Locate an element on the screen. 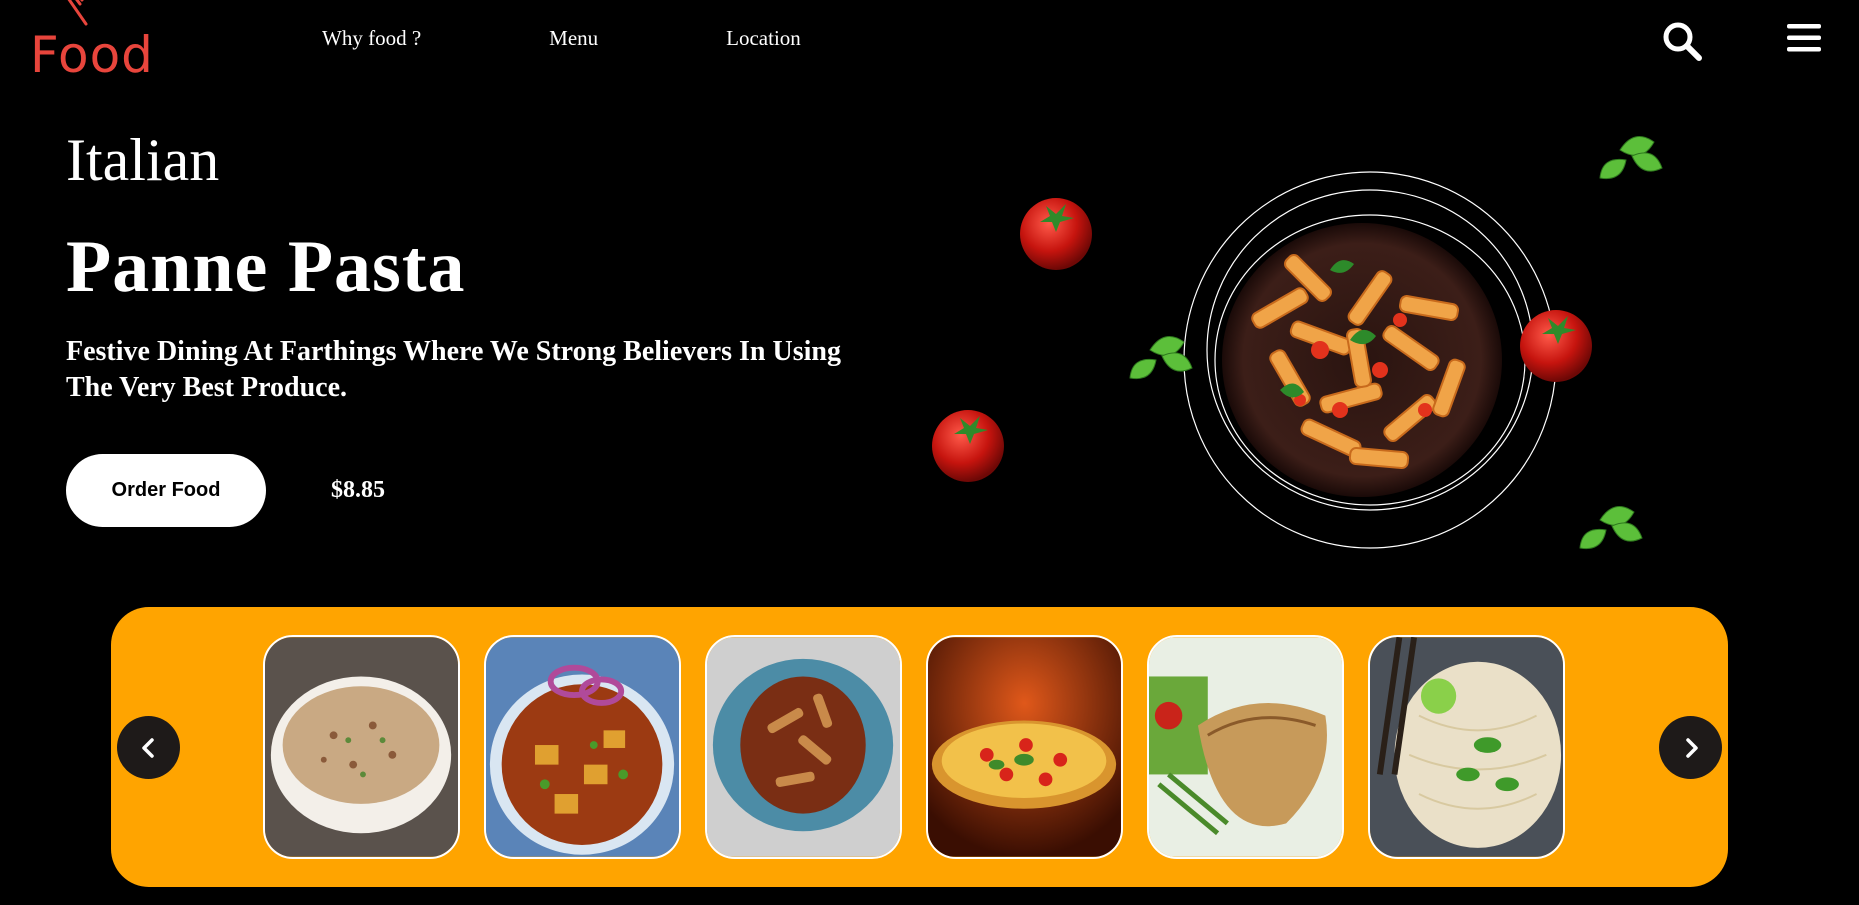  hamburger-menu-icon is located at coordinates (1804, 38).